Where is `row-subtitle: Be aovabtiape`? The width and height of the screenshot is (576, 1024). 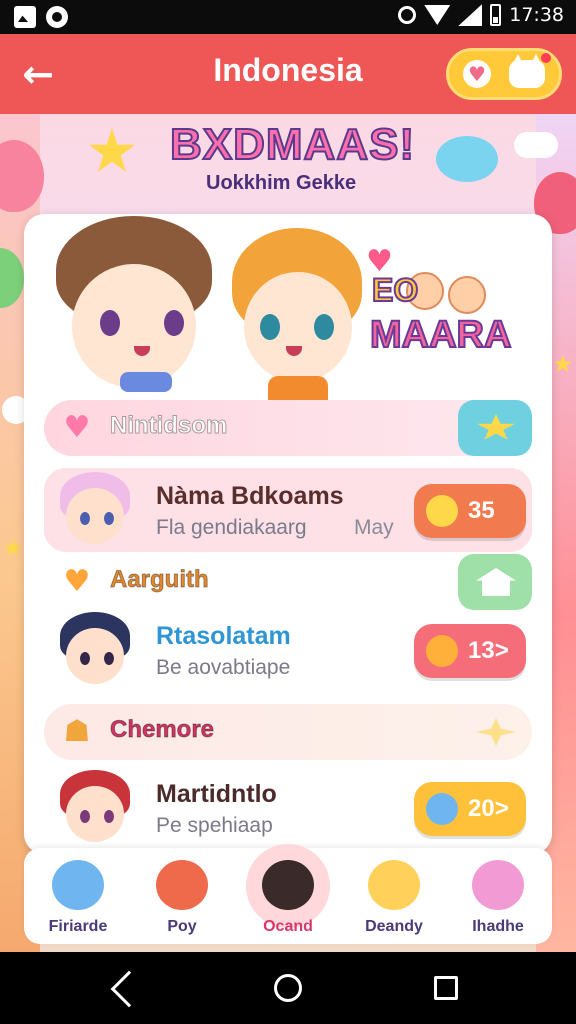 row-subtitle: Be aovabtiape is located at coordinates (223, 667).